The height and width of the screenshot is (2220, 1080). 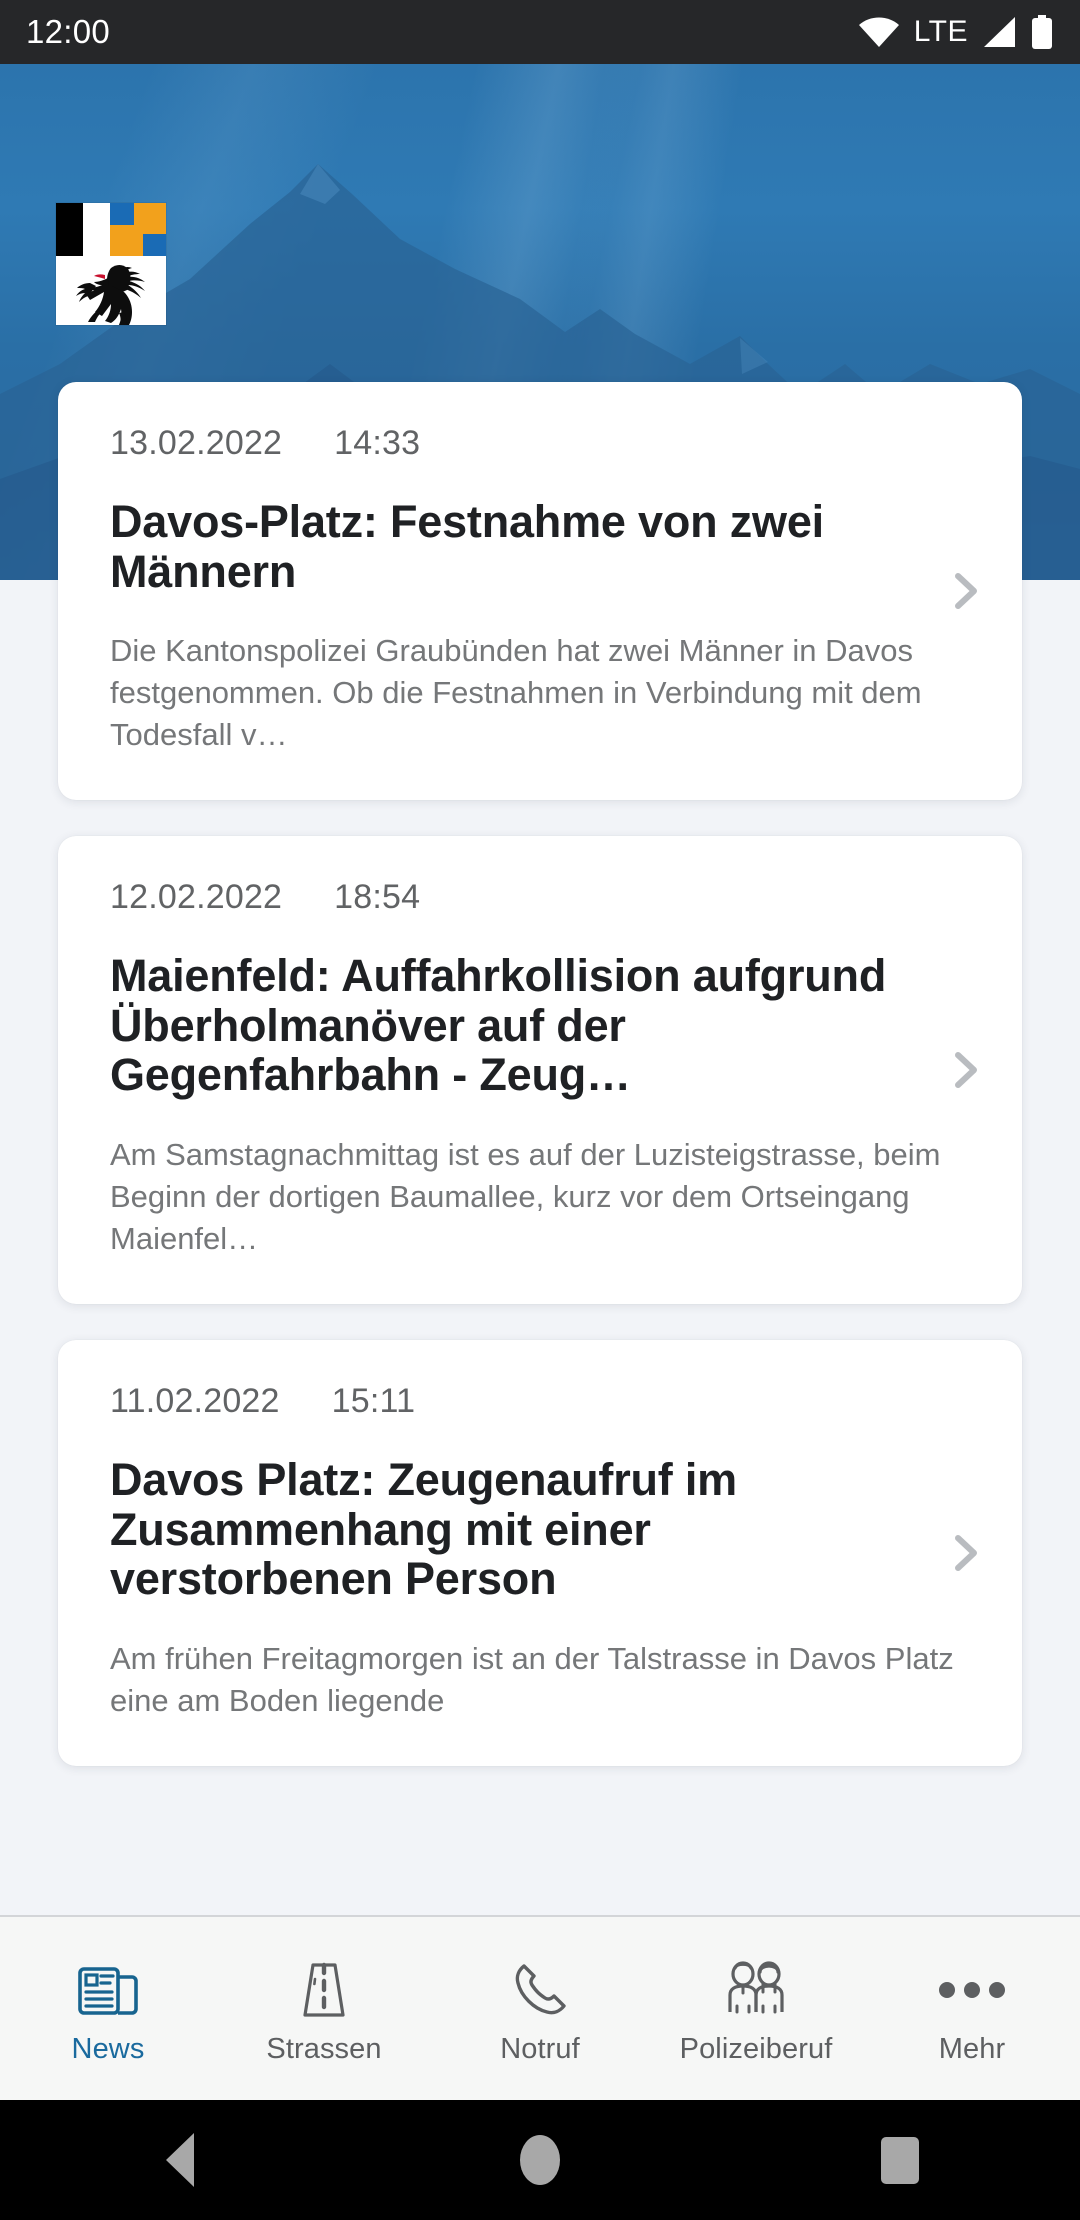 What do you see at coordinates (111, 290) in the screenshot?
I see `crest-ibex` at bounding box center [111, 290].